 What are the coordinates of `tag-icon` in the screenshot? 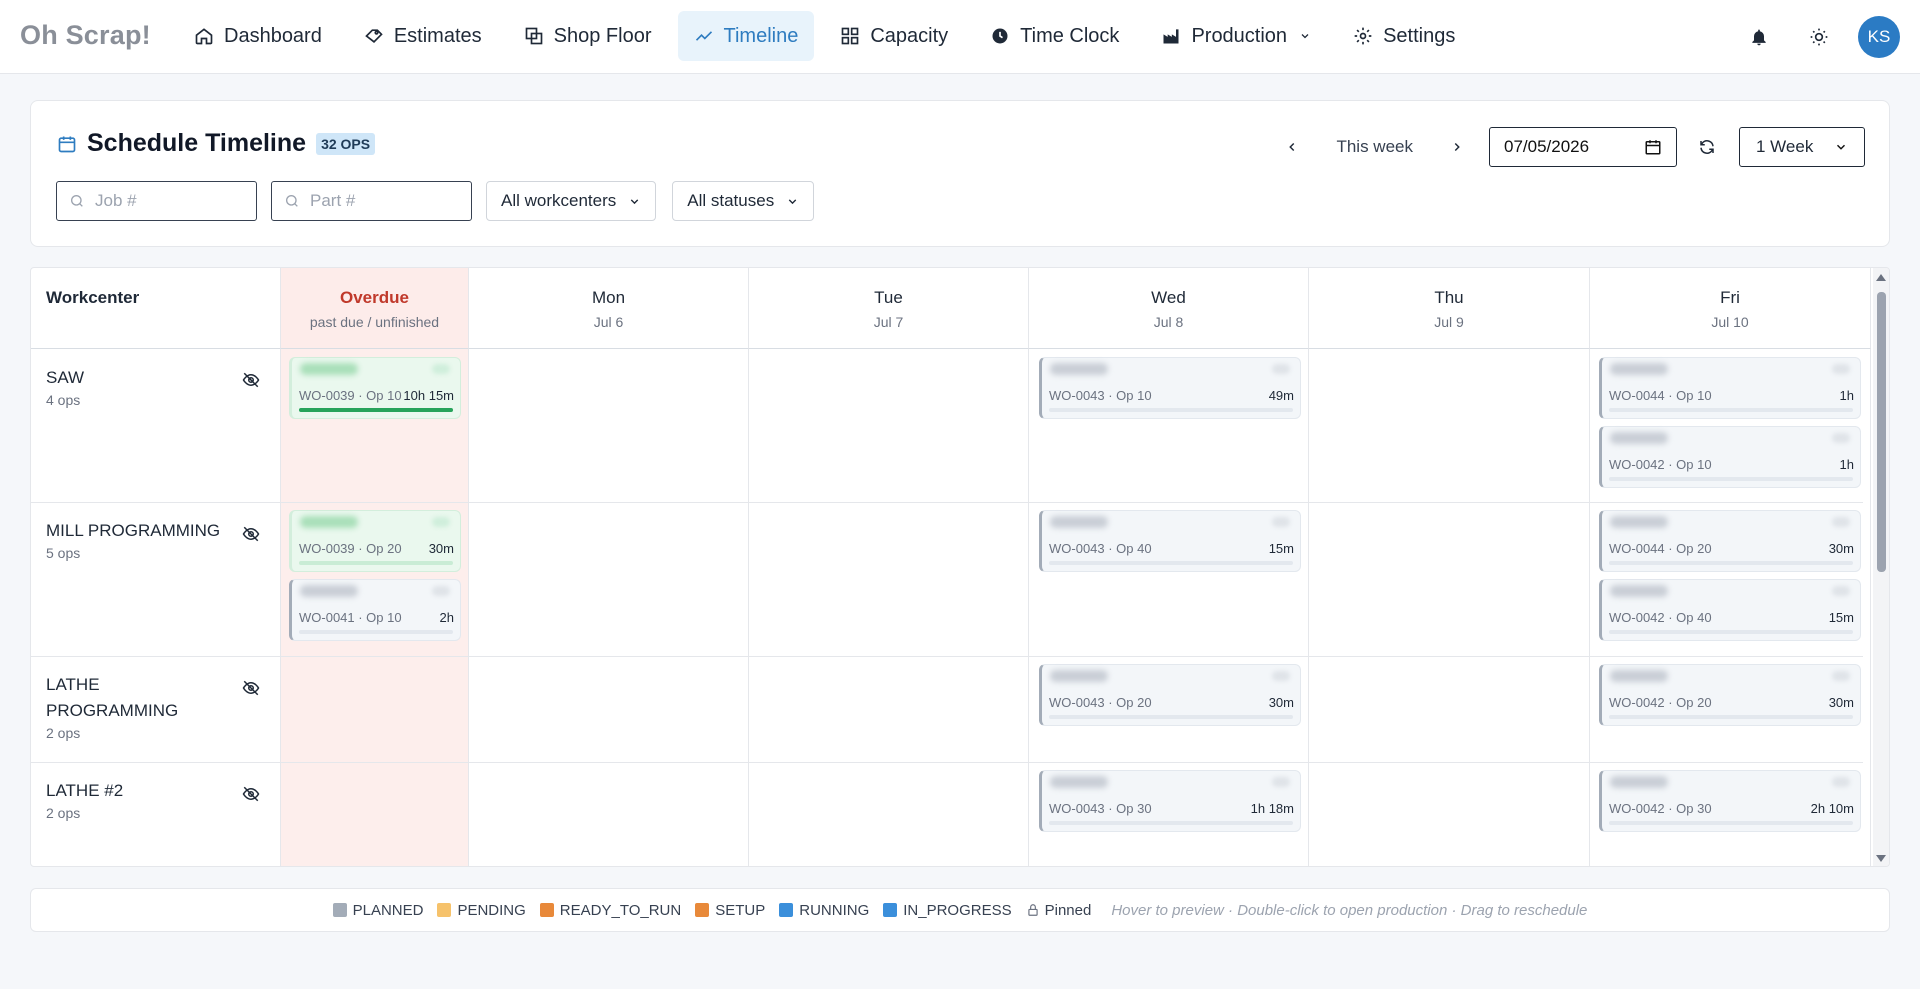 It's located at (374, 36).